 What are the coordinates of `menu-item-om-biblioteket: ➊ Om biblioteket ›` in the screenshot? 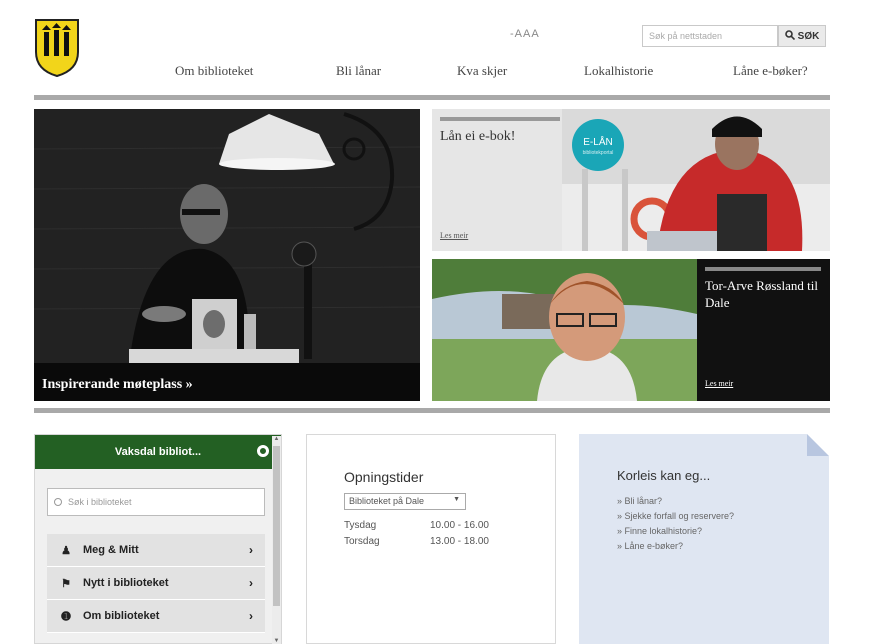 It's located at (156, 616).